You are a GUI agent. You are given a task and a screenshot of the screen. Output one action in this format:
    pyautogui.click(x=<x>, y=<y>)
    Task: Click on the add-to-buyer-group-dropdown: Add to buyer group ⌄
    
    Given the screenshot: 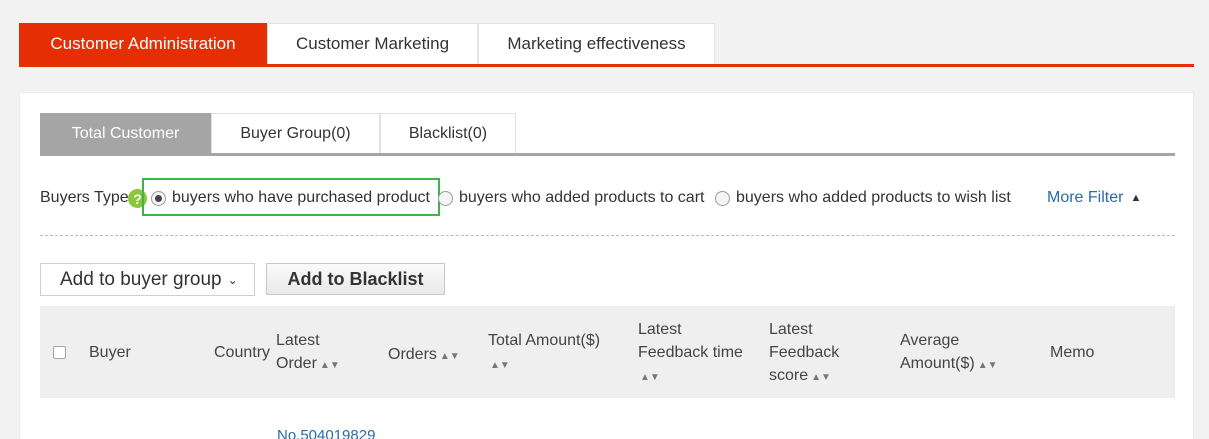 What is the action you would take?
    pyautogui.click(x=147, y=279)
    